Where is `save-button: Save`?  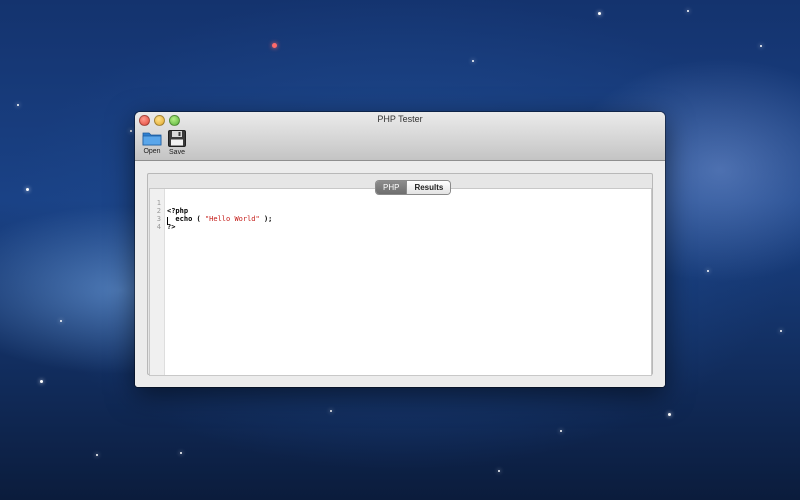 save-button: Save is located at coordinates (177, 143).